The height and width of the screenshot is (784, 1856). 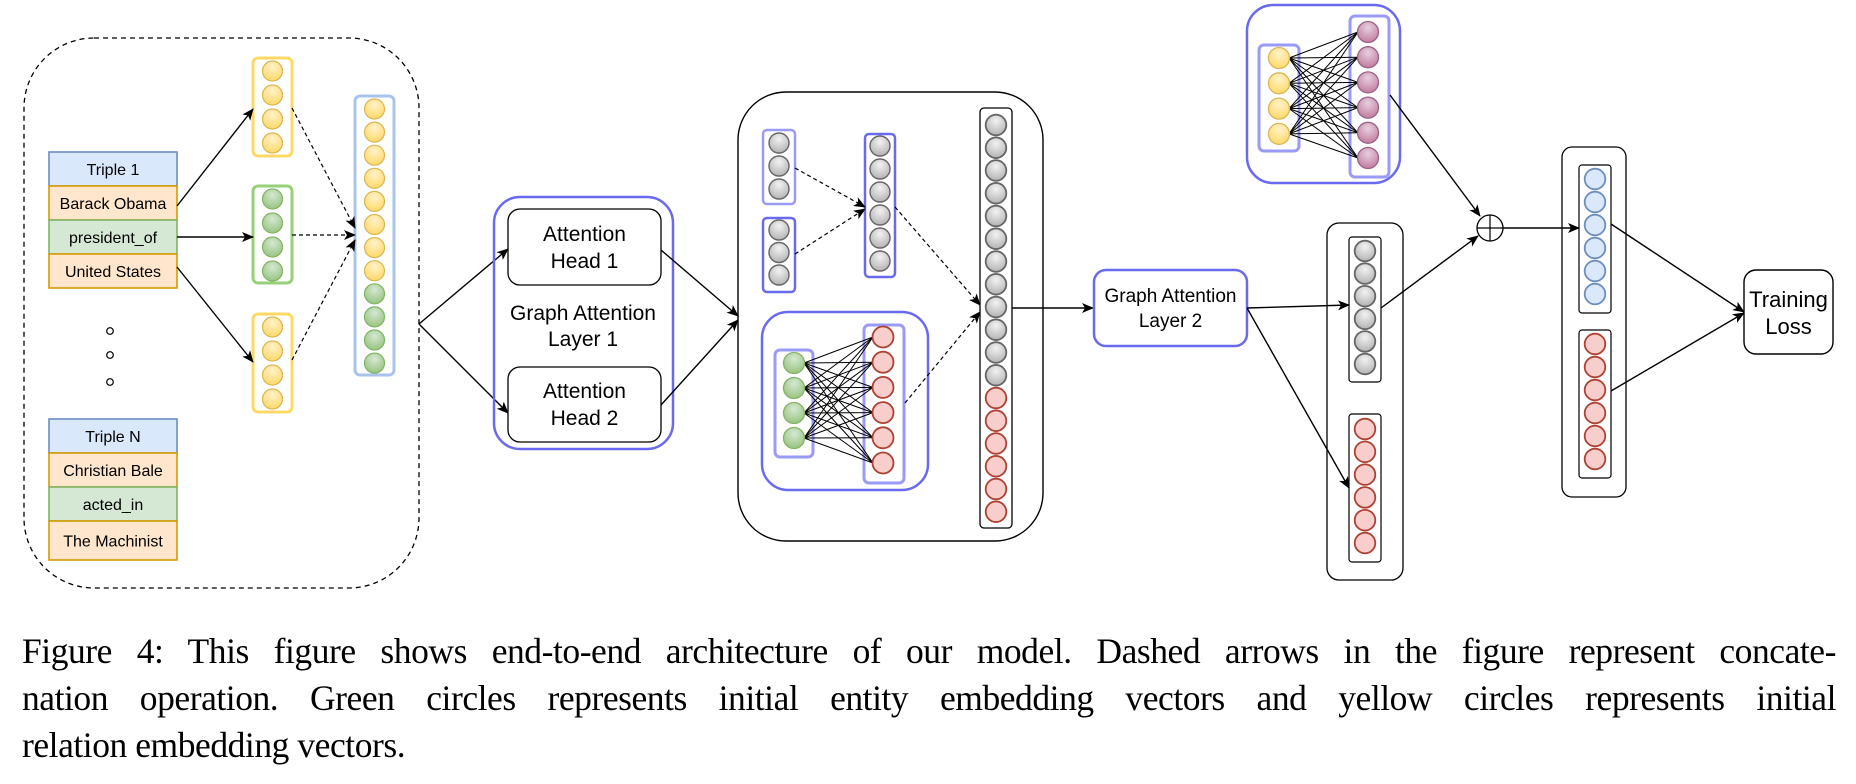 What do you see at coordinates (215, 314) in the screenshot?
I see `arrow-tail-to-embedding` at bounding box center [215, 314].